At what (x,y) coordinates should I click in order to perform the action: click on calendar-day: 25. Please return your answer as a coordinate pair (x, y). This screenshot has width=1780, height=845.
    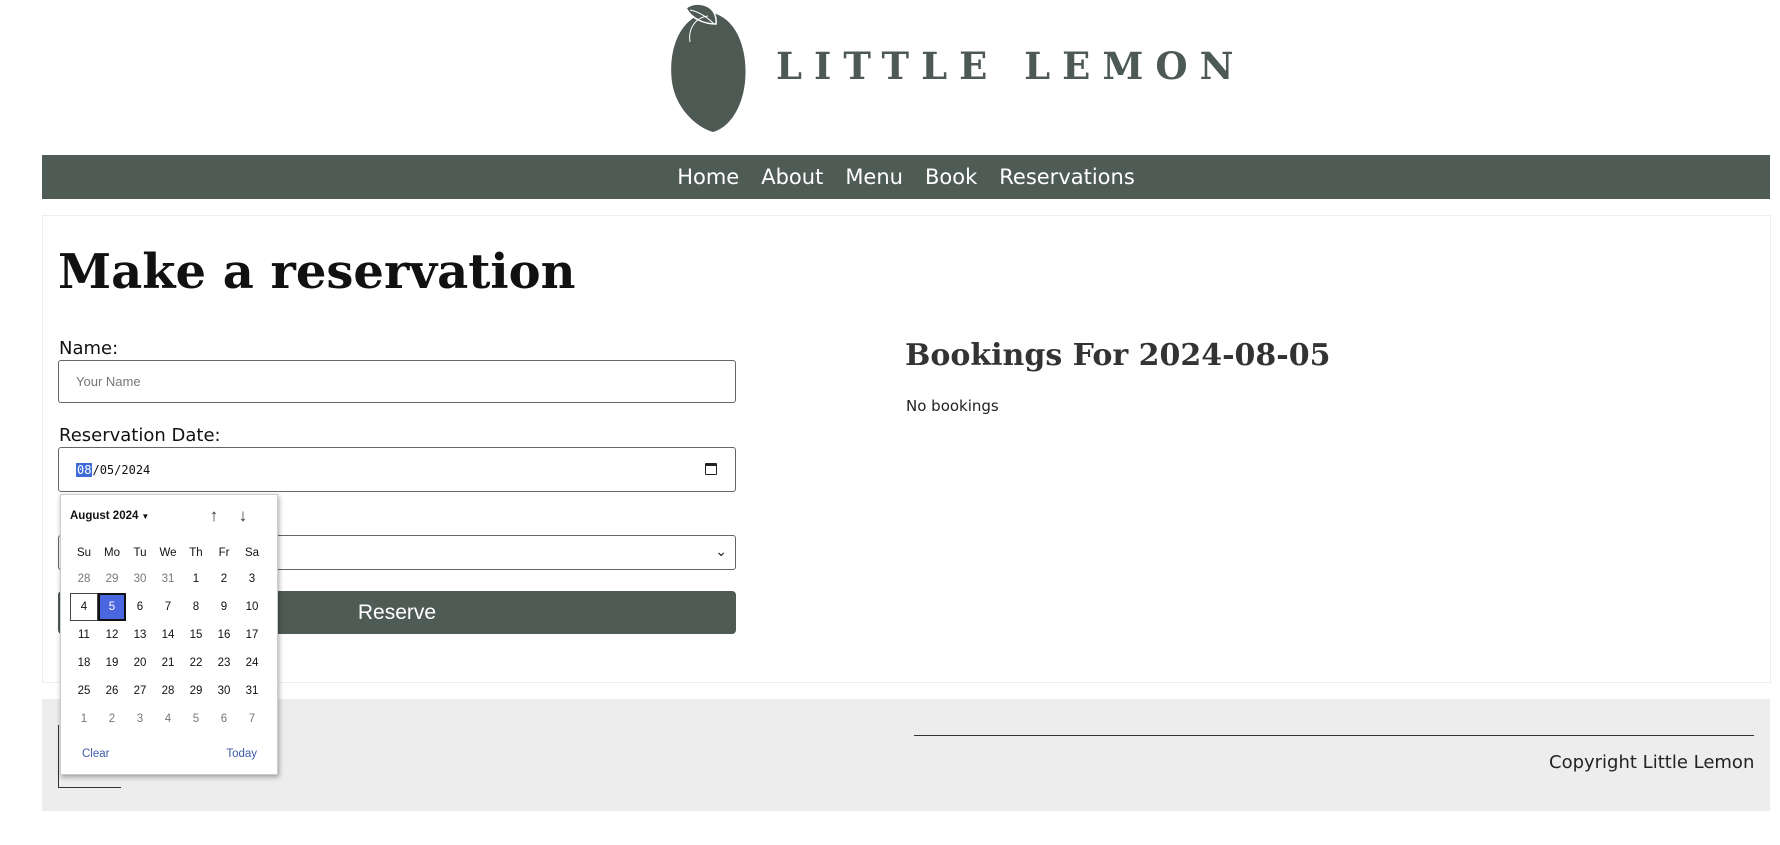
    Looking at the image, I should click on (84, 691).